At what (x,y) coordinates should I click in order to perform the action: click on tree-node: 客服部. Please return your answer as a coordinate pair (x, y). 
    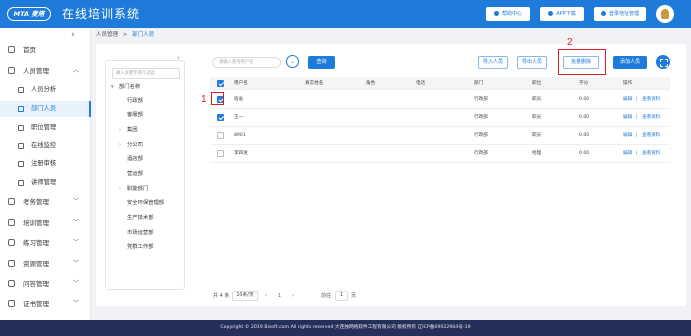
    Looking at the image, I should click on (135, 115).